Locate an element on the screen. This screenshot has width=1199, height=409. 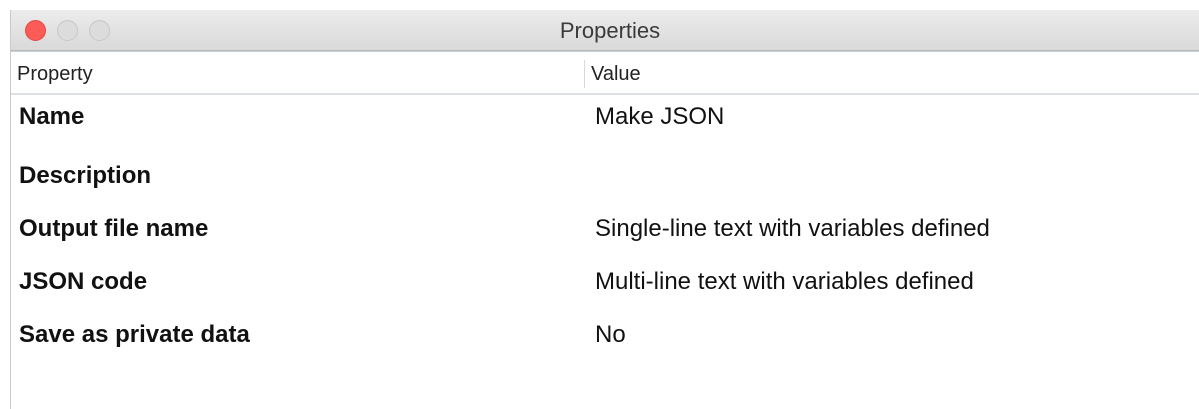
table-row: Name Make JSON is located at coordinates (605, 121).